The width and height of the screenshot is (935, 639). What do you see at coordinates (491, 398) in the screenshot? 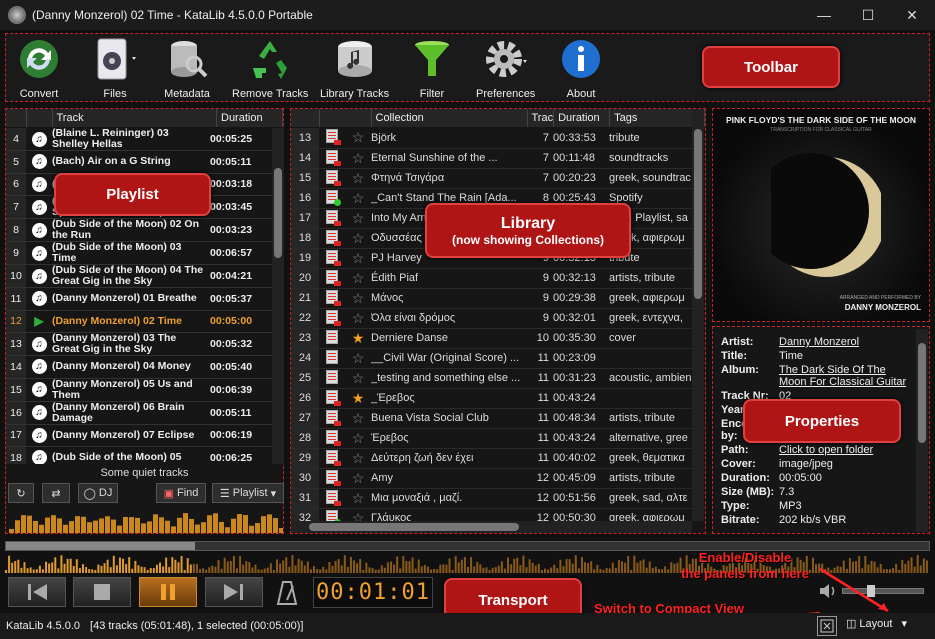
I see `library-row: 26 ★ _Έρεβος 11 00:43:24` at bounding box center [491, 398].